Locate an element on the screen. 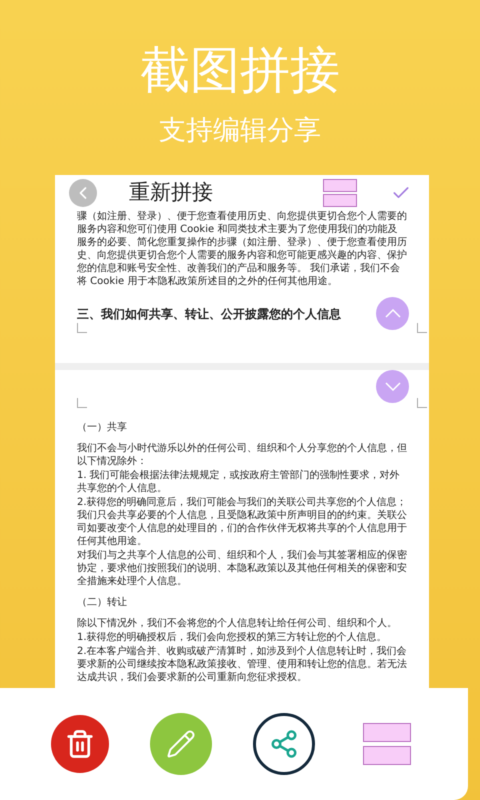 Image resolution: width=480 pixels, height=800 pixels. section-heading: 三、我们如何共享、转让、公开披露您的个人信息 is located at coordinates (209, 314).